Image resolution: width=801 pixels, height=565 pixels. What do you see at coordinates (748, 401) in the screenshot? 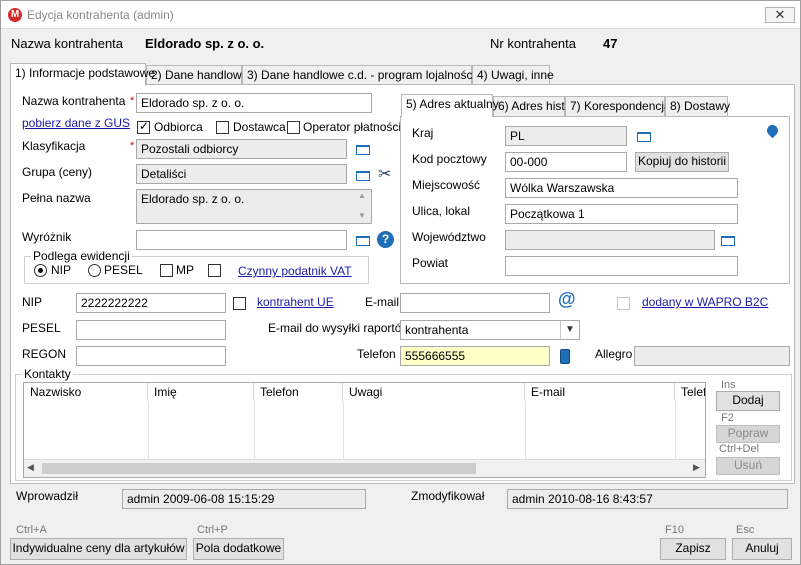
I see `add-contact-button: Dodaj` at bounding box center [748, 401].